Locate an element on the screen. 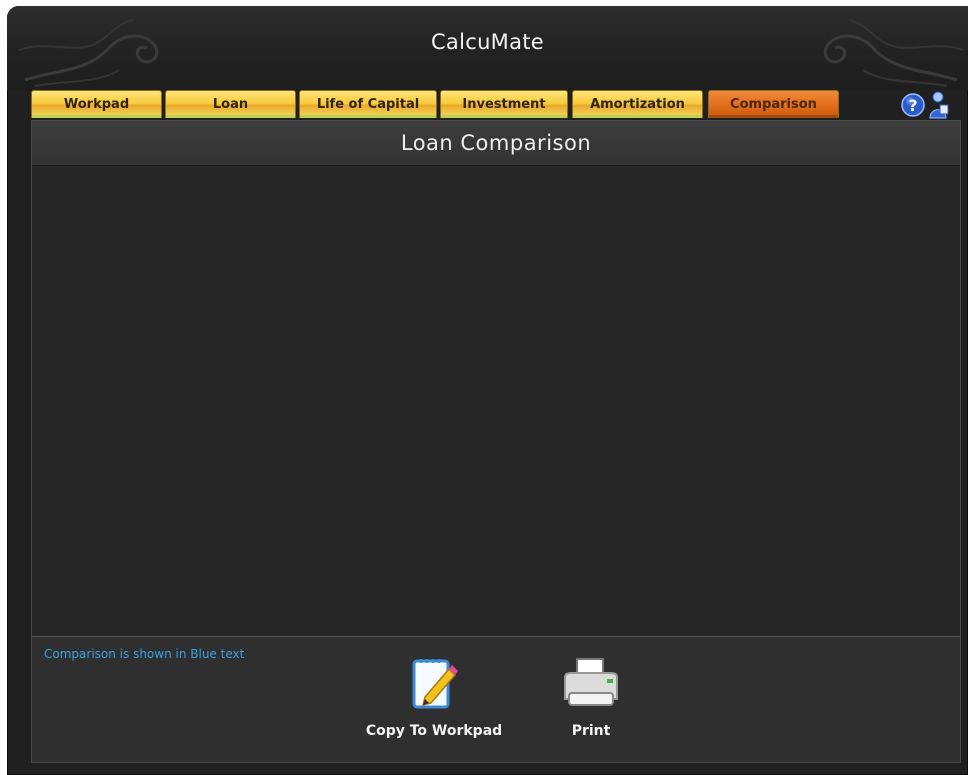 The image size is (968, 775). app-title: CalcuMate is located at coordinates (487, 42).